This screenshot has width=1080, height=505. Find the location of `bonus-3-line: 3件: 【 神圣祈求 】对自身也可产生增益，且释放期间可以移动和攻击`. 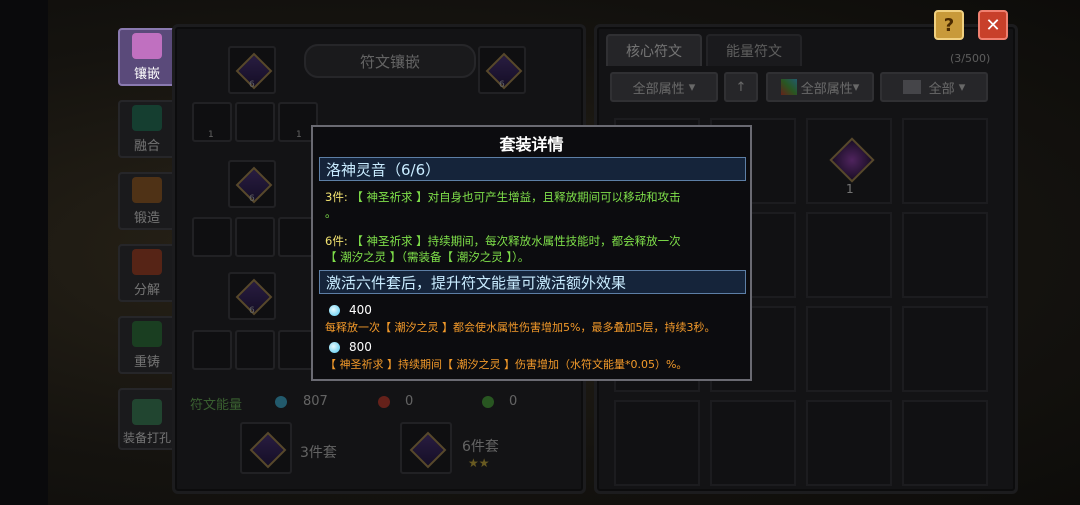

bonus-3-line: 3件: 【 神圣祈求 】对自身也可产生增益，且释放期间可以移动和攻击 is located at coordinates (503, 197).